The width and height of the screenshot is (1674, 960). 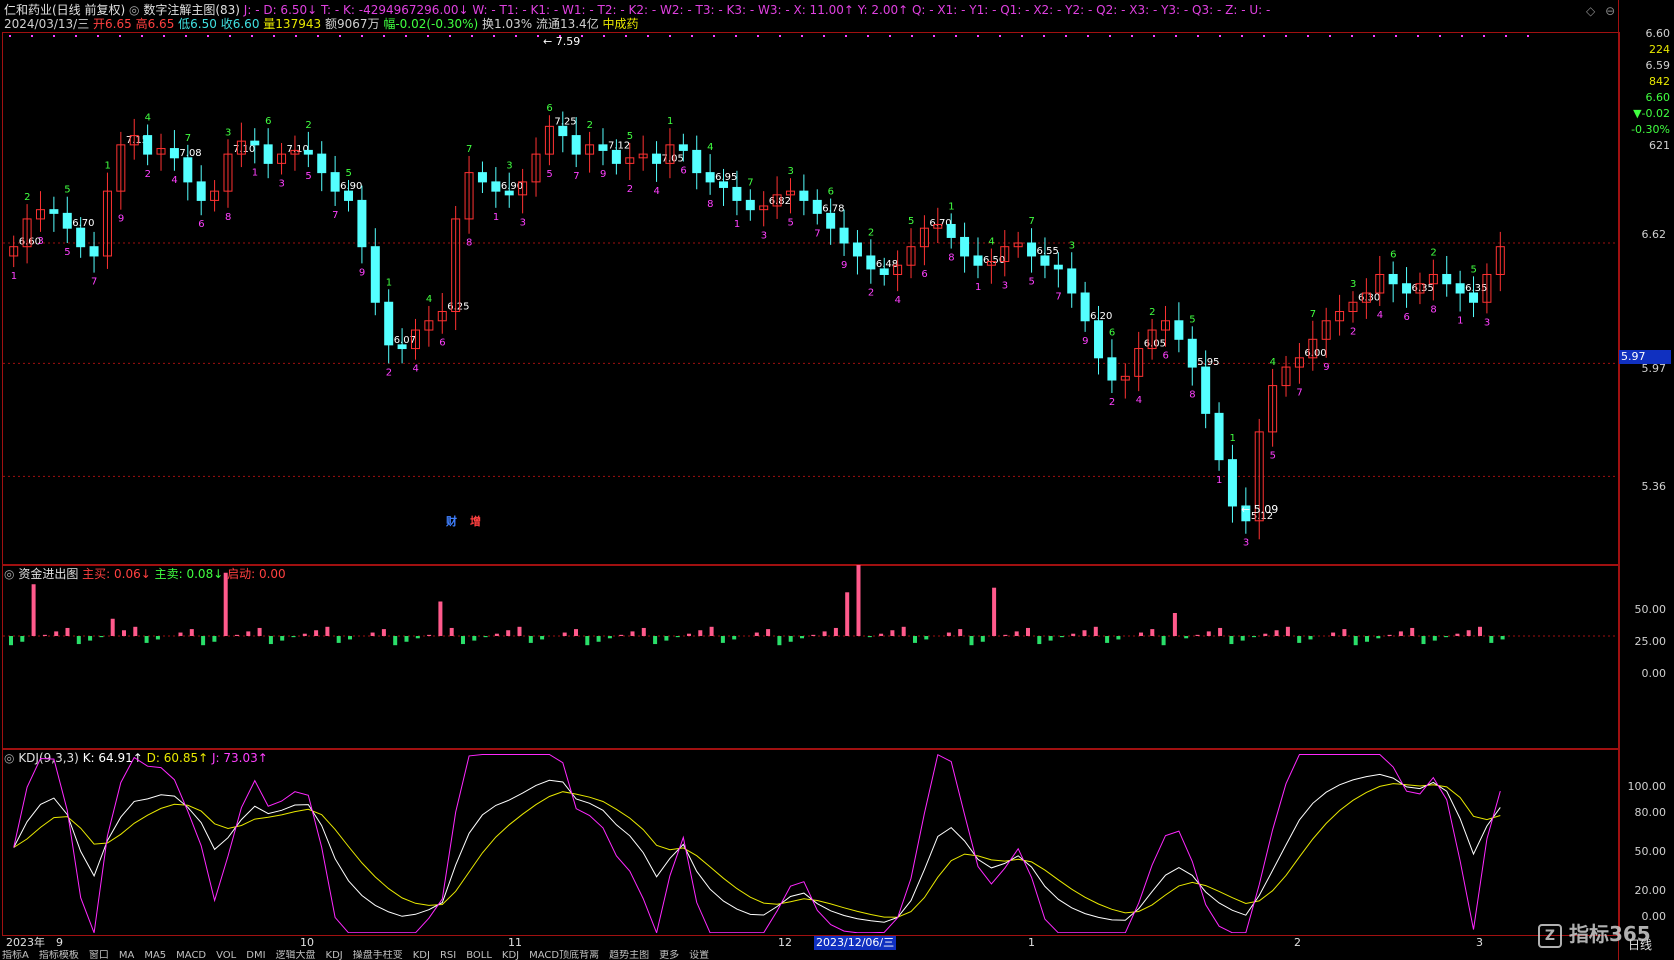 What do you see at coordinates (1232, 438) in the screenshot?
I see `count-label: 1` at bounding box center [1232, 438].